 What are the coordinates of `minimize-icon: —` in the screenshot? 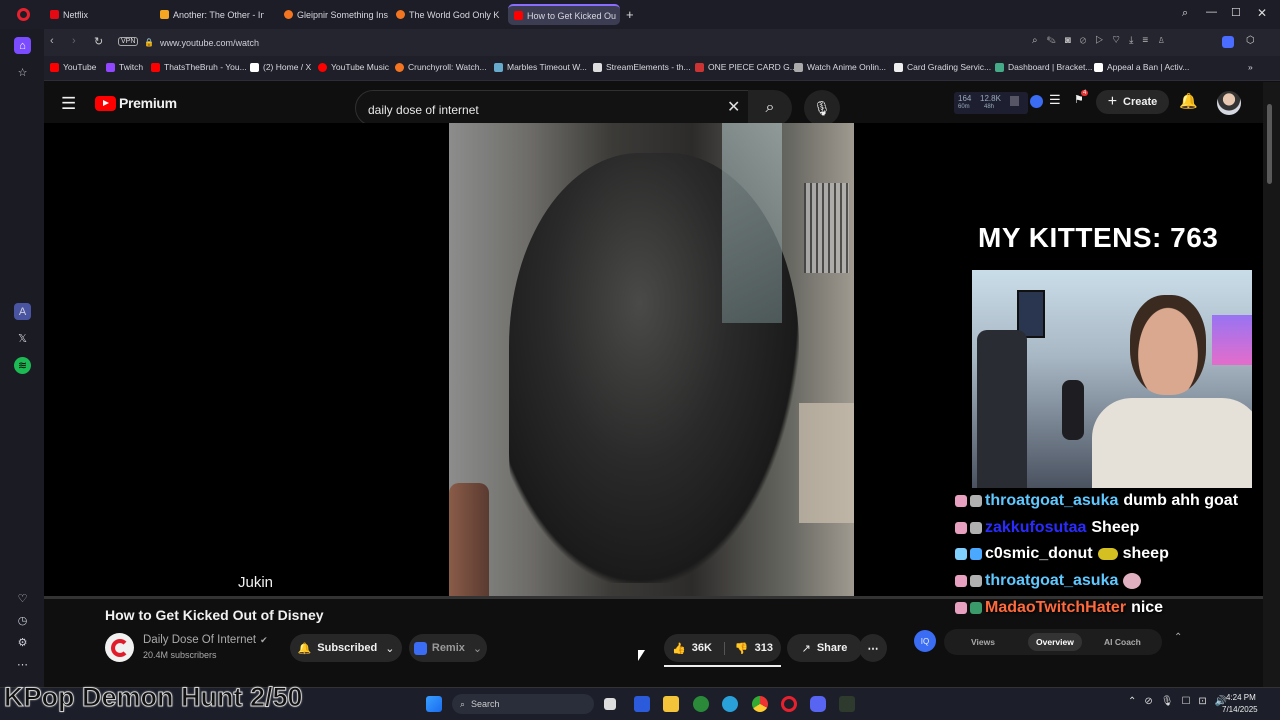 It's located at (1211, 12).